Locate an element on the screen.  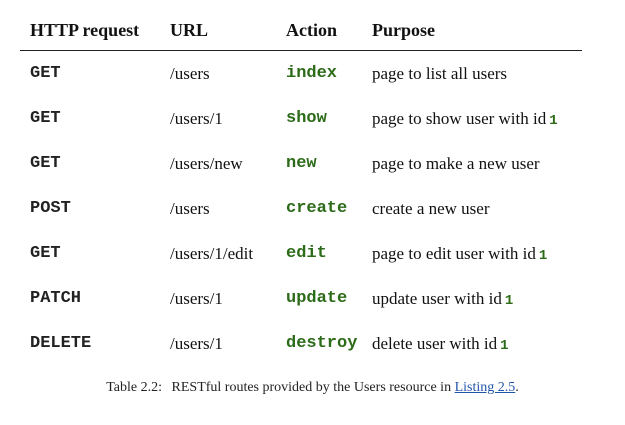
header-purpose: Purpose is located at coordinates (477, 32).